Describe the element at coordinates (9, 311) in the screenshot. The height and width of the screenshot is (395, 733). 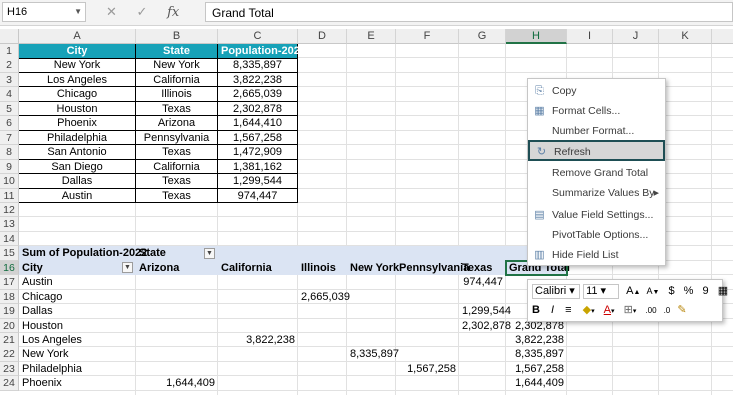
I see `row-header-19: 19` at that location.